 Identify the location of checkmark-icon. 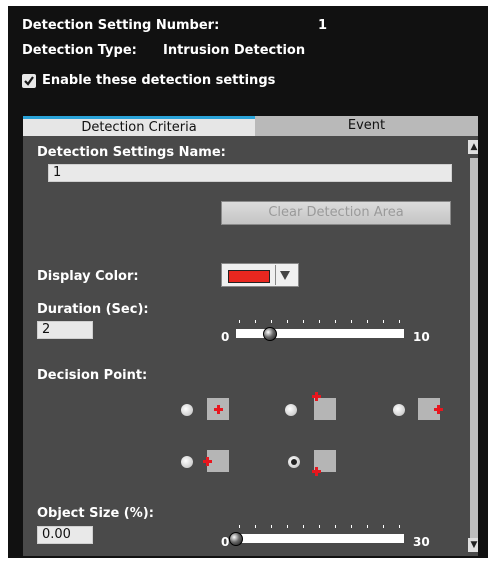
(29, 81).